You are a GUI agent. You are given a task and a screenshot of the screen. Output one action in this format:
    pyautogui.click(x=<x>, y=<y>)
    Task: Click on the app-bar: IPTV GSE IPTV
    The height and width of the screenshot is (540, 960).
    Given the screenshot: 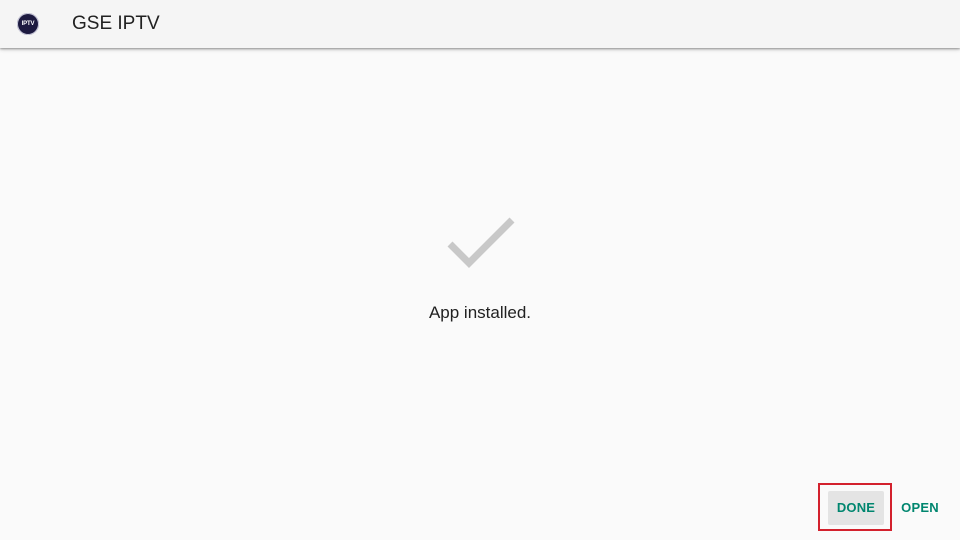 What is the action you would take?
    pyautogui.click(x=480, y=24)
    